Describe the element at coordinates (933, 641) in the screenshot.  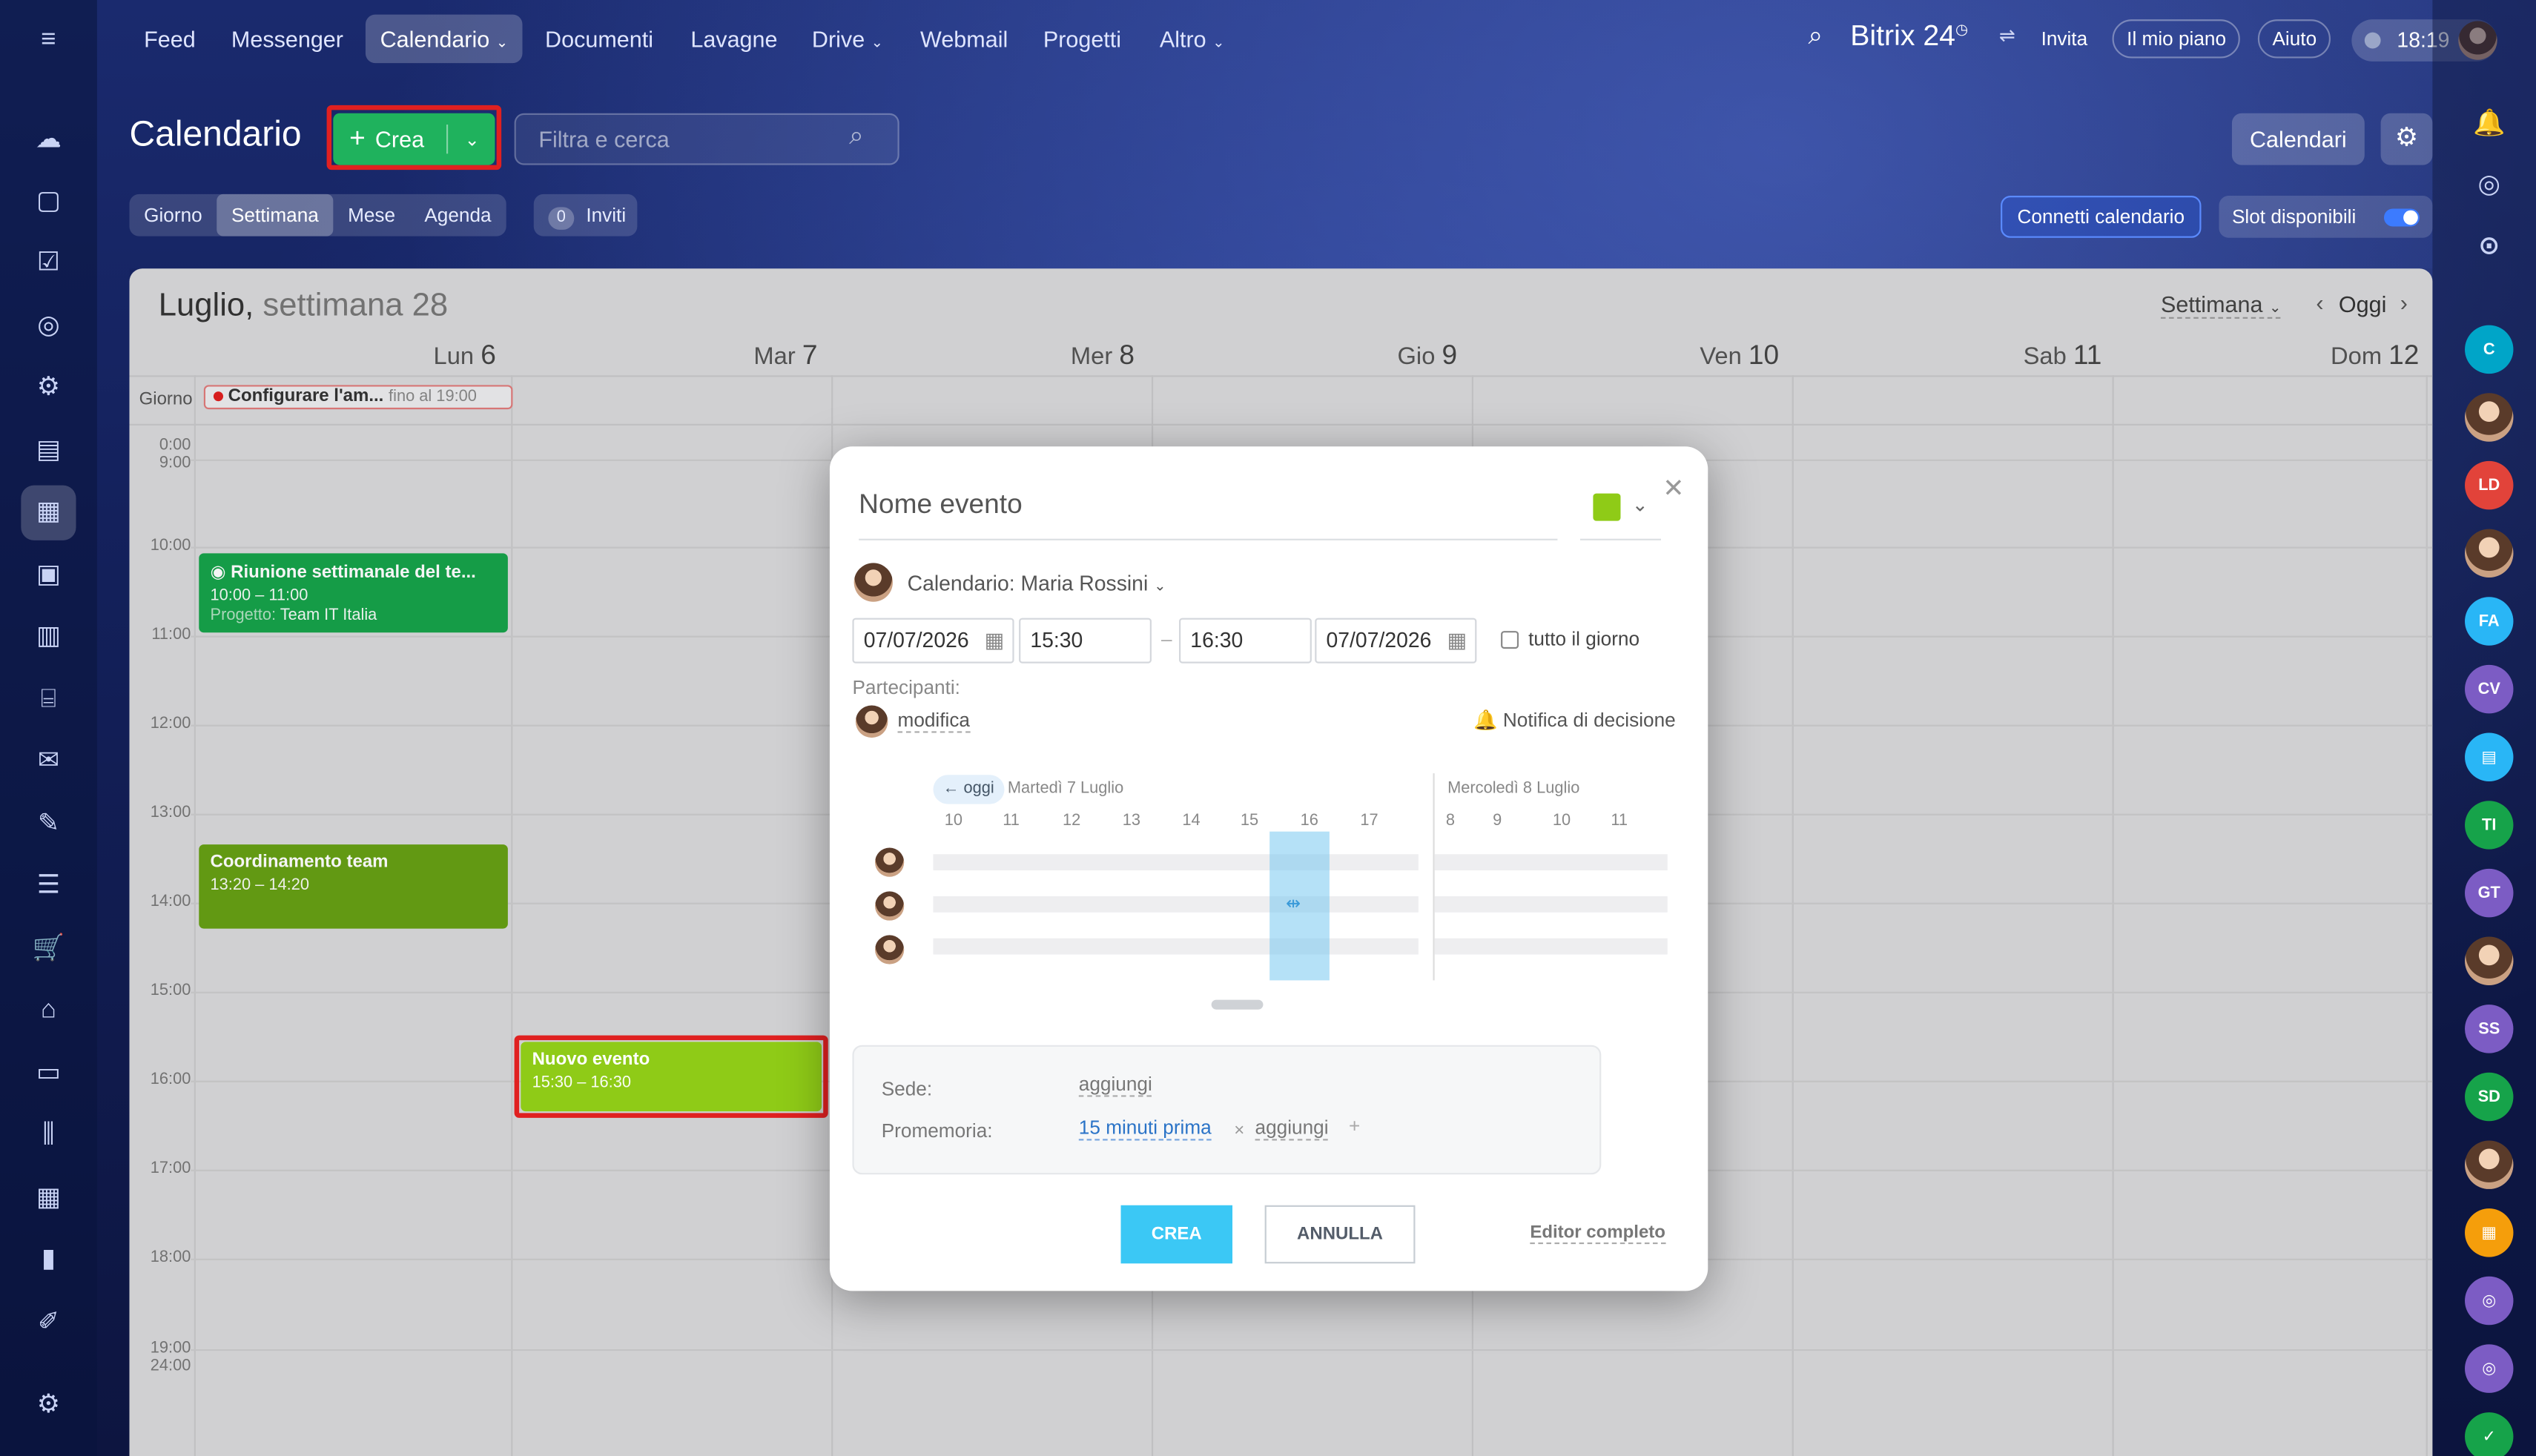
I see `date-from-input: 07/07/2026 ▦` at that location.